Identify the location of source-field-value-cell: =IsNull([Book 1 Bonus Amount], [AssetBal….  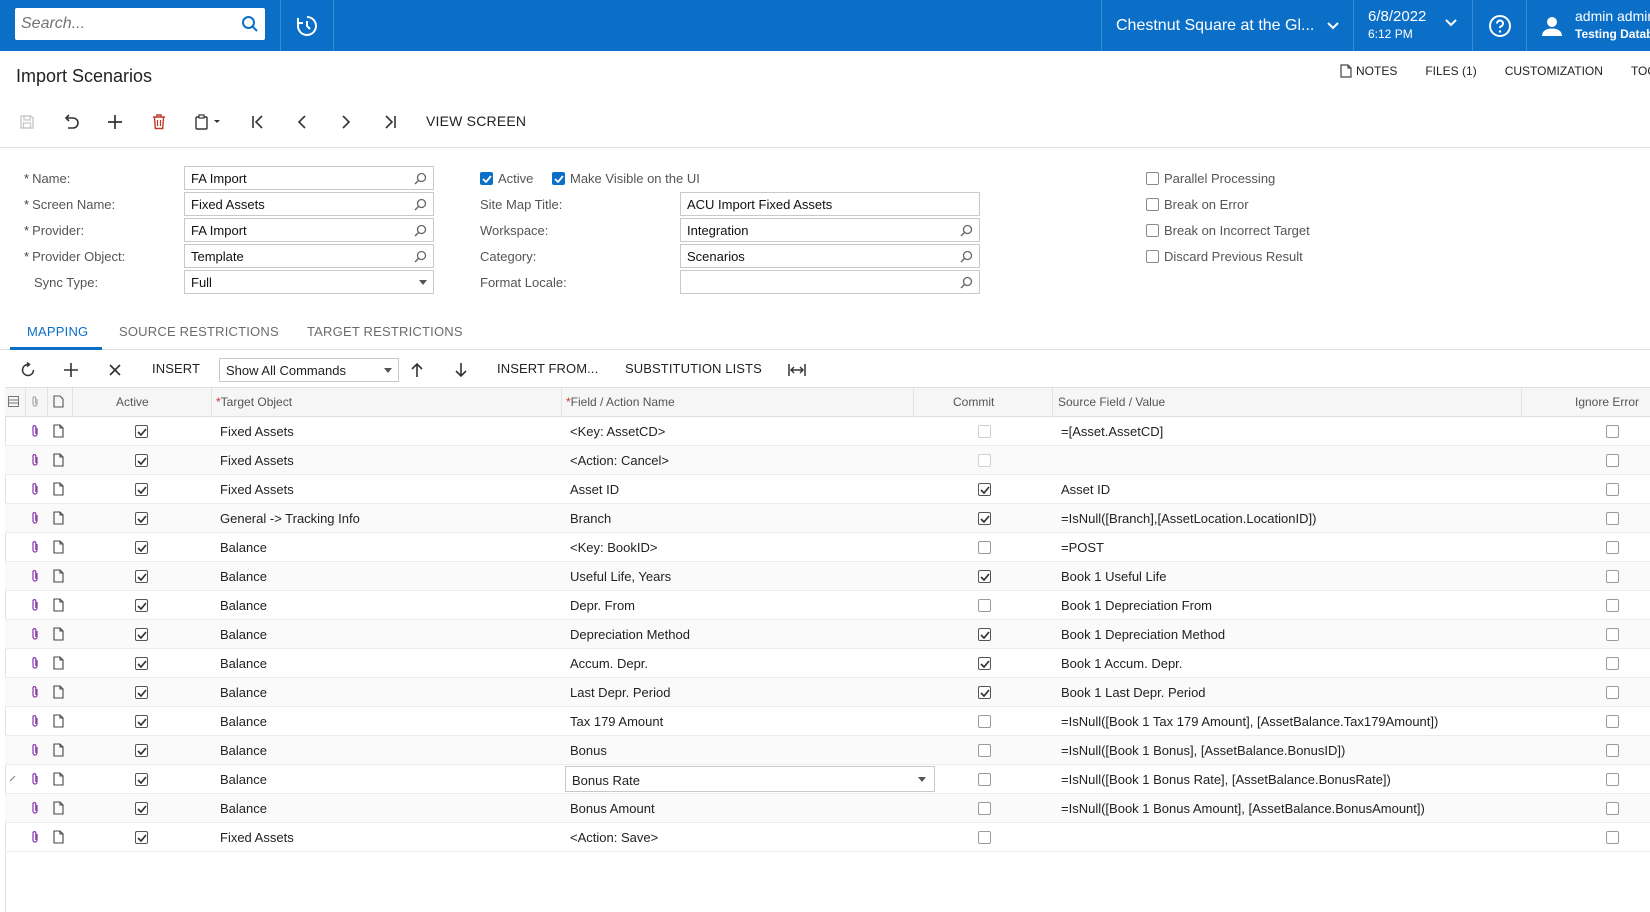
(1243, 808).